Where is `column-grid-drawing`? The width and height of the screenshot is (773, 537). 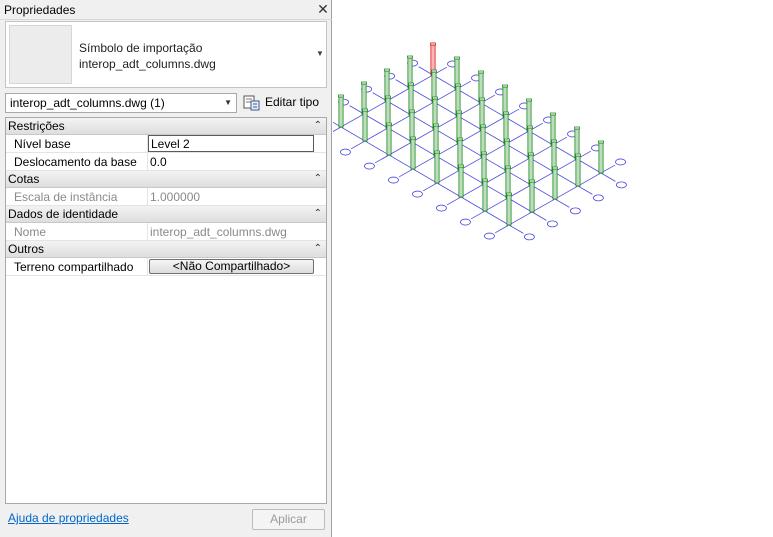 column-grid-drawing is located at coordinates (480, 141).